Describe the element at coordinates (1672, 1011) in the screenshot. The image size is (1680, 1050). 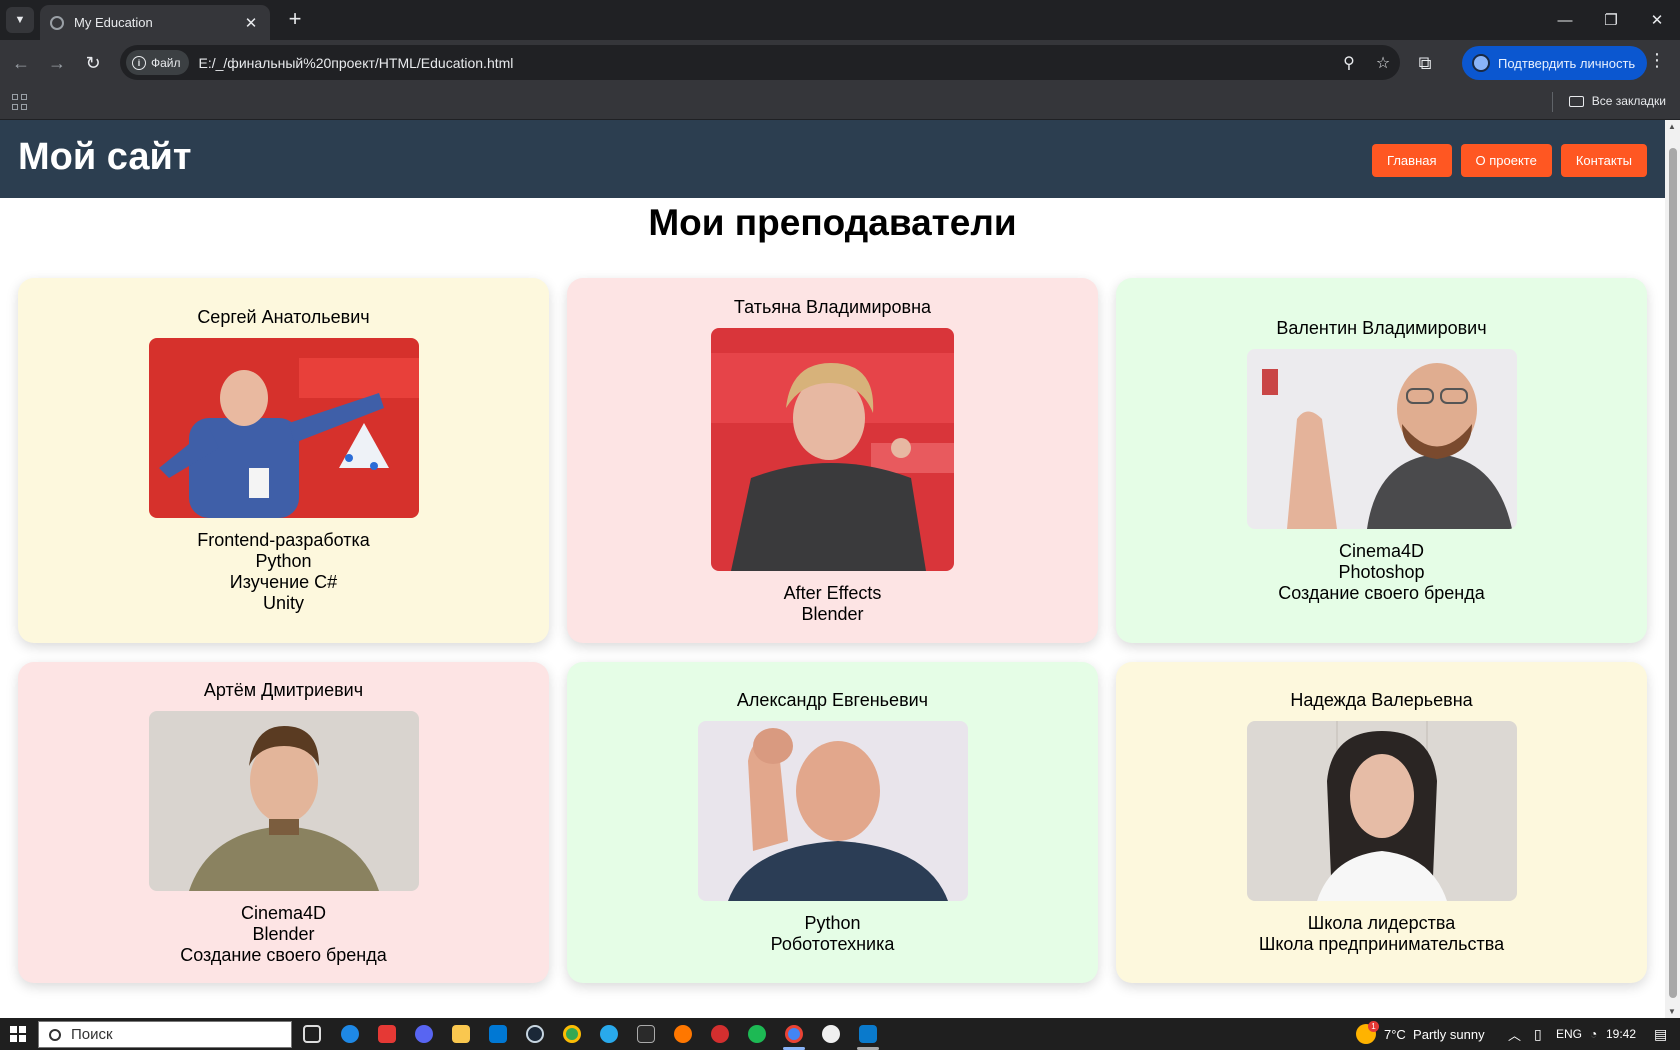
I see `scroll-down-icon: ▼` at that location.